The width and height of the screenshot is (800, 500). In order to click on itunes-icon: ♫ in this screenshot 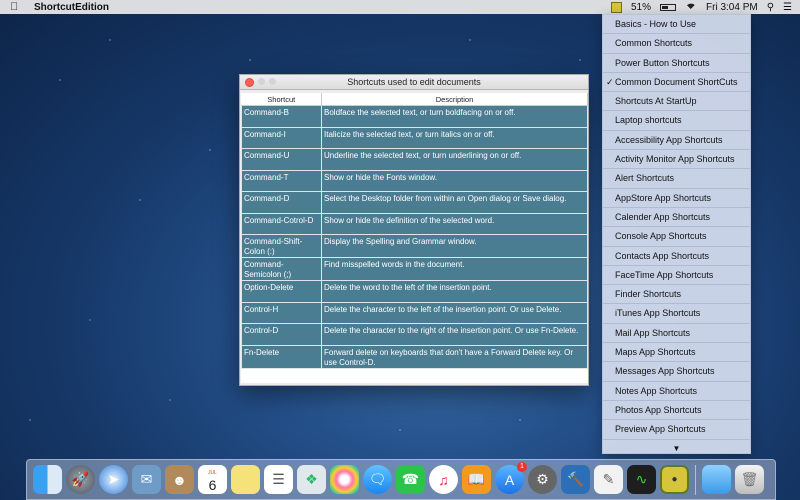, I will do `click(443, 479)`.